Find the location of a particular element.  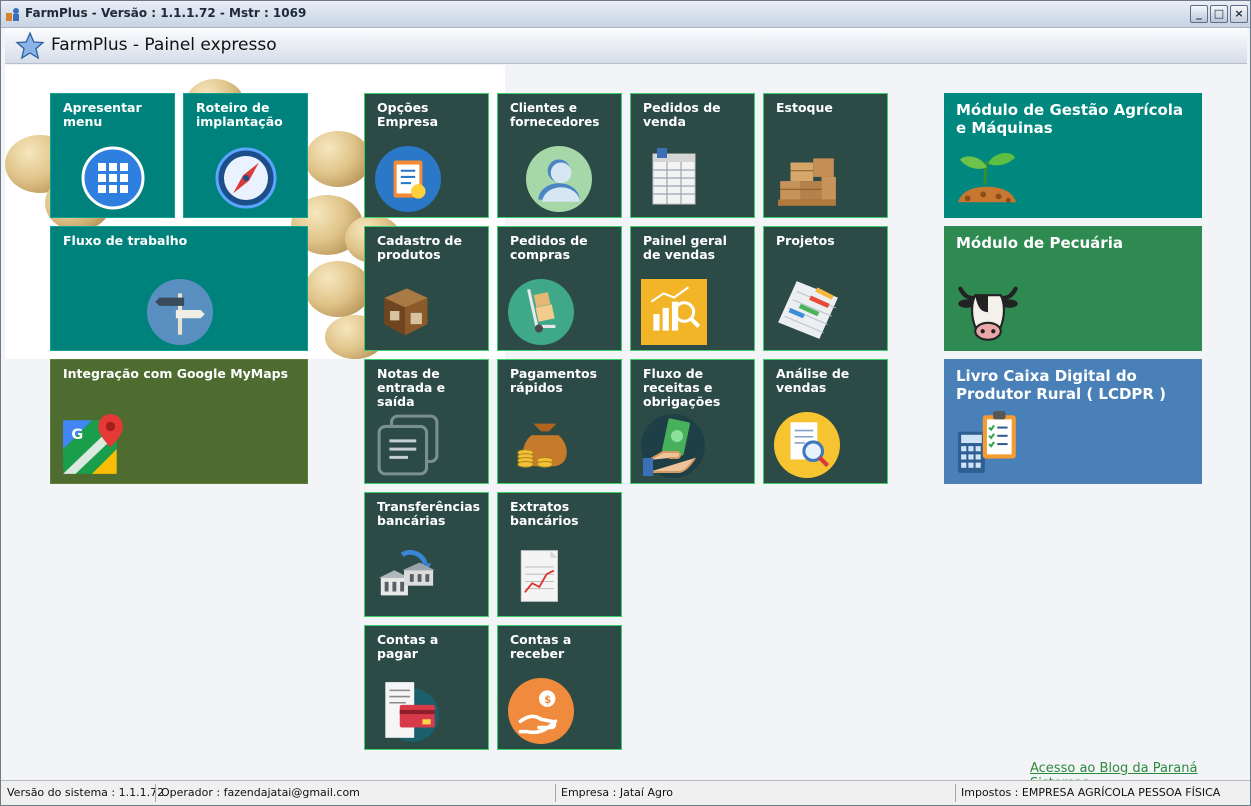

tile-pedidos-compras: Pedidos de compras is located at coordinates (559, 288).